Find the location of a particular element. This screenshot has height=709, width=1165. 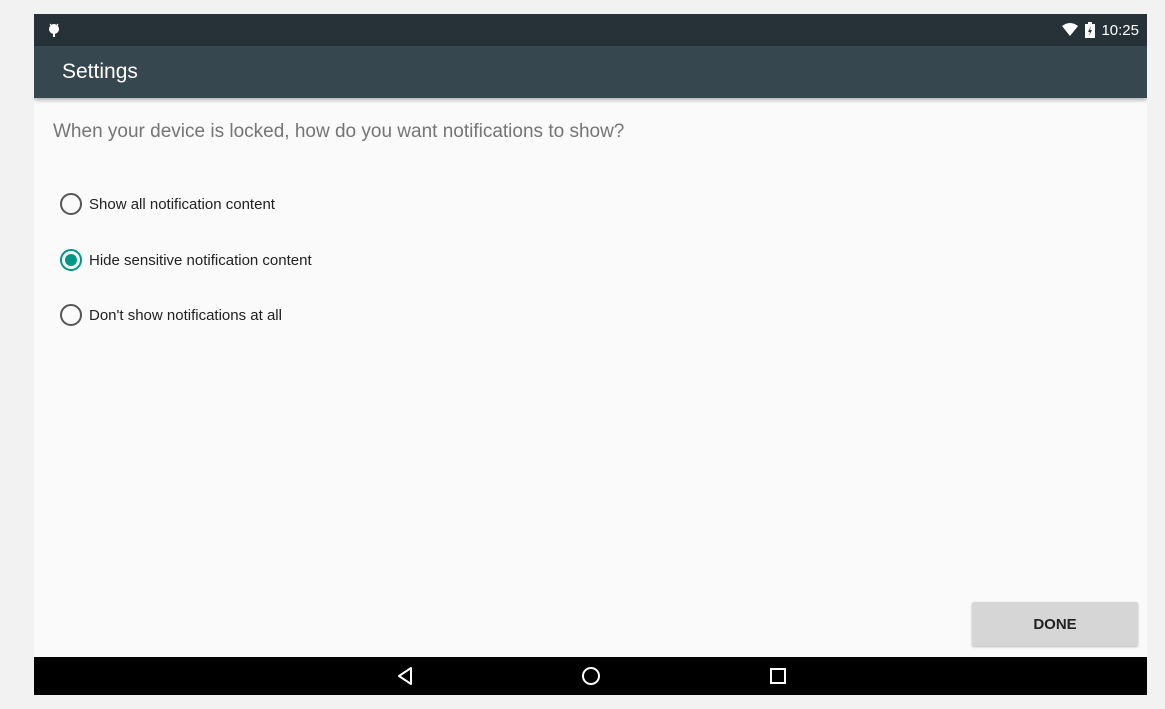

recents-icon is located at coordinates (778, 676).